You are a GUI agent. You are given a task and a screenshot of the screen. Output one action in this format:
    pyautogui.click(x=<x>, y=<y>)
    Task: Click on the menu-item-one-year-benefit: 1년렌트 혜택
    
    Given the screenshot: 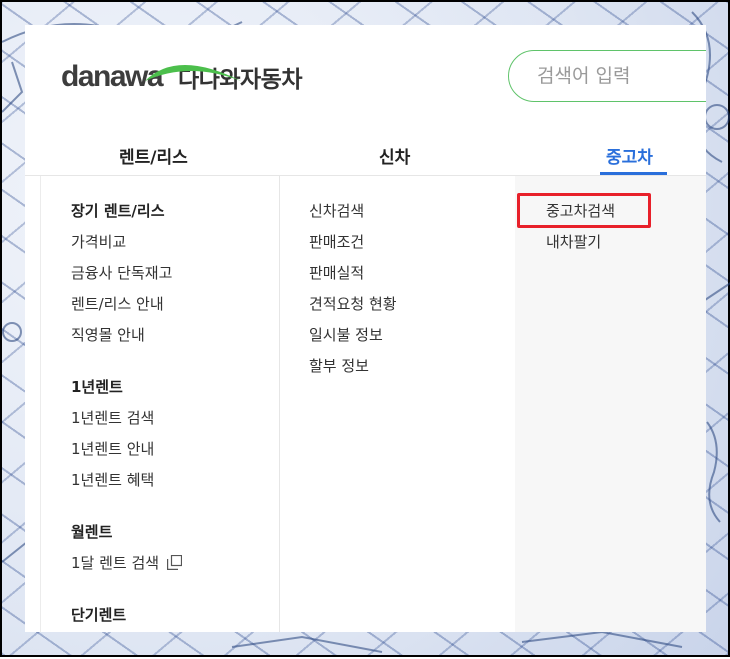 What is the action you would take?
    pyautogui.click(x=126, y=484)
    